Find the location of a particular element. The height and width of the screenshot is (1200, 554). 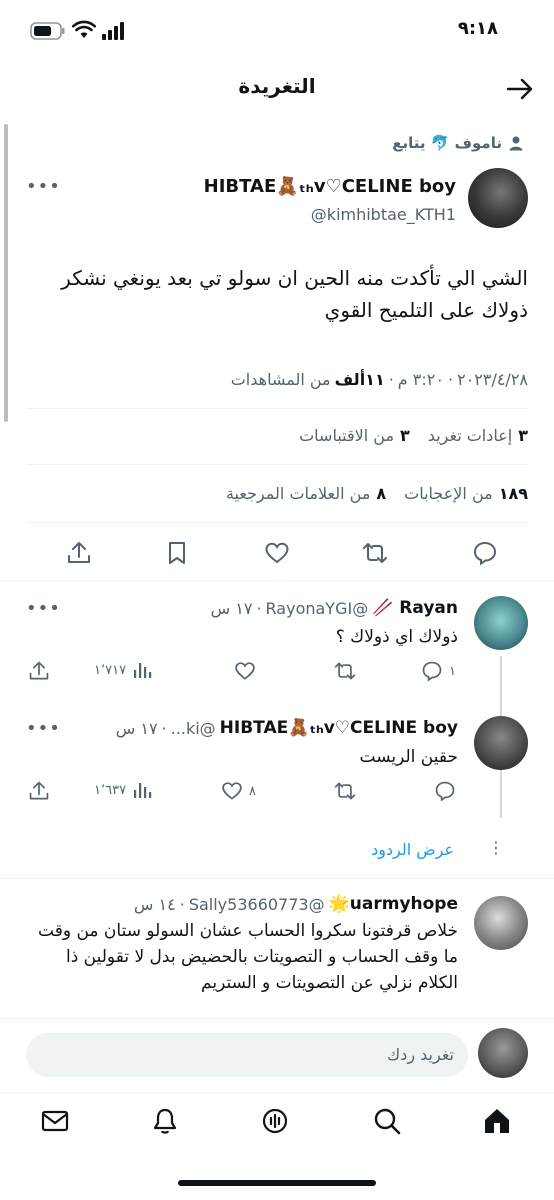

mail-icon is located at coordinates (55, 1121).